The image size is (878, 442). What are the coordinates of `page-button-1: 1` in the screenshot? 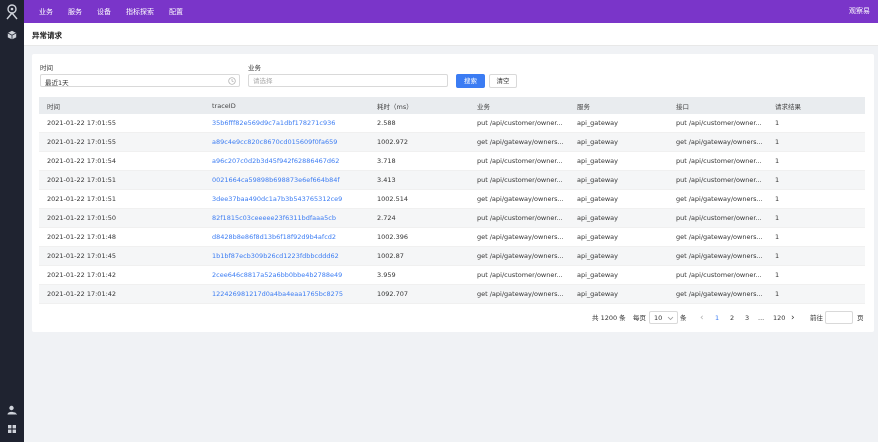 It's located at (717, 318).